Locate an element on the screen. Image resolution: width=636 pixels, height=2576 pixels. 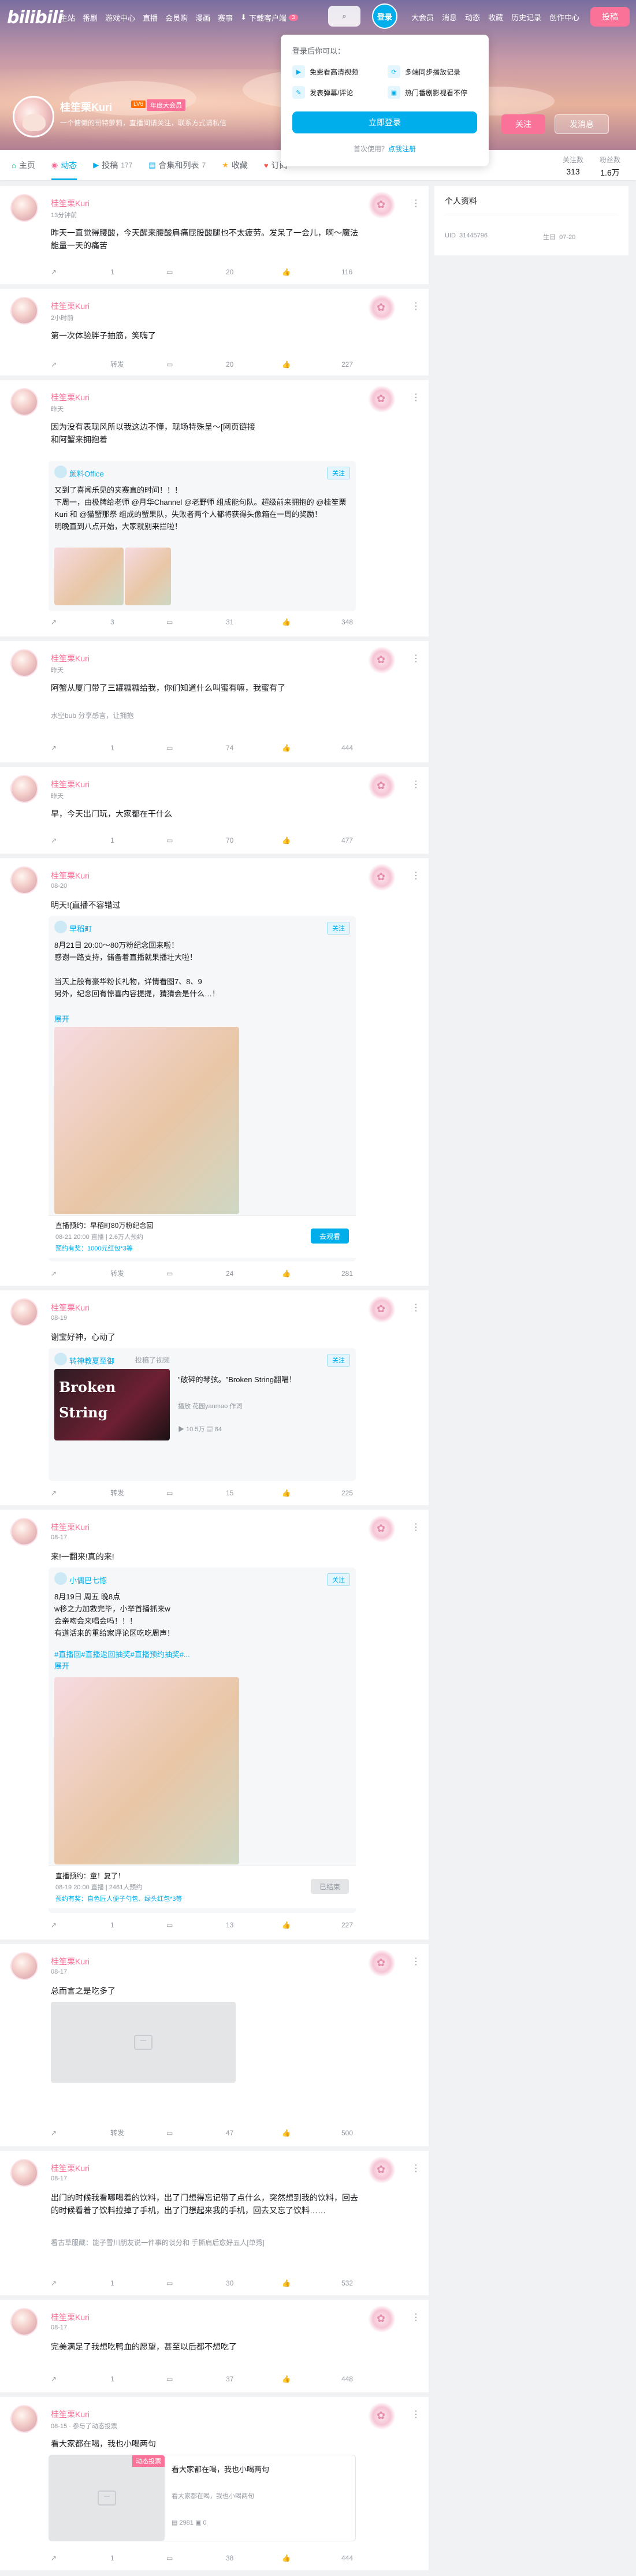
comment-action: ▭ 47 is located at coordinates (224, 2133).